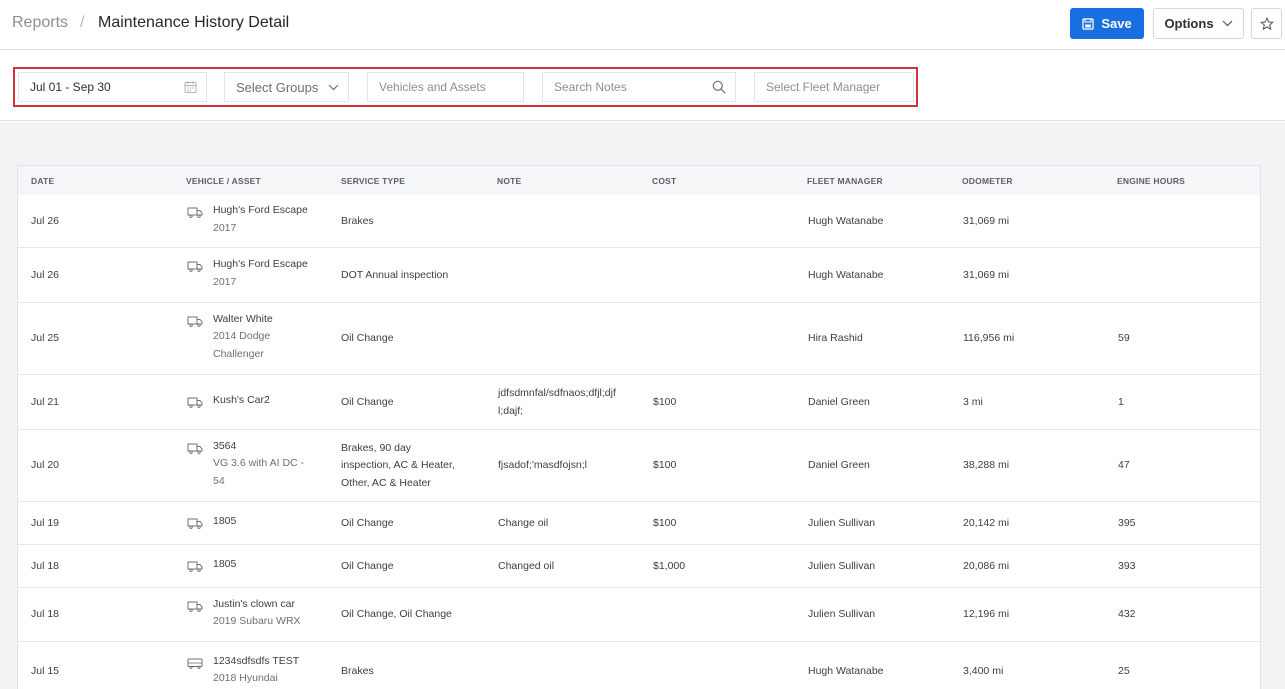 This screenshot has height=689, width=1285. Describe the element at coordinates (45, 338) in the screenshot. I see `date-cell-line: Jul 25` at that location.